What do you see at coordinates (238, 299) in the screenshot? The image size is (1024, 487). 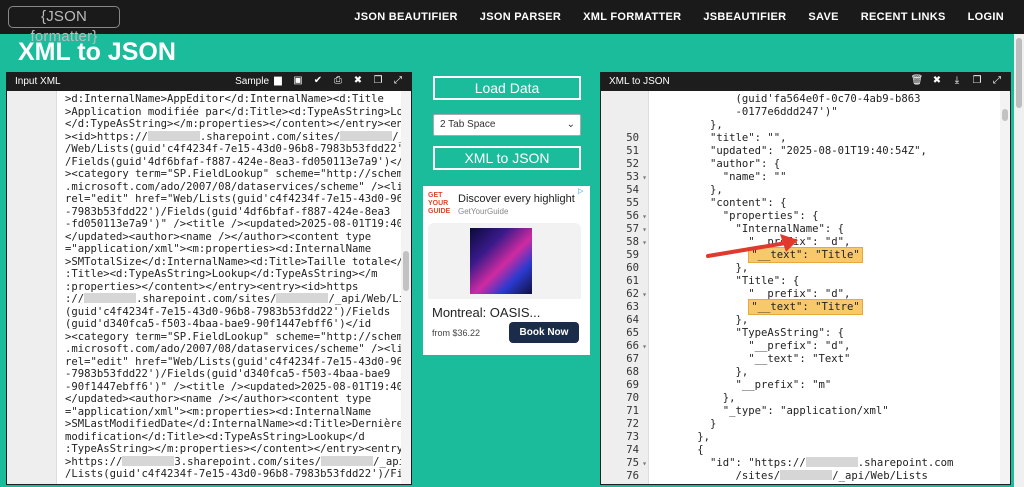 I see `input-code-line: ://.sharepoint.com/sites//_api/Web/Lists` at bounding box center [238, 299].